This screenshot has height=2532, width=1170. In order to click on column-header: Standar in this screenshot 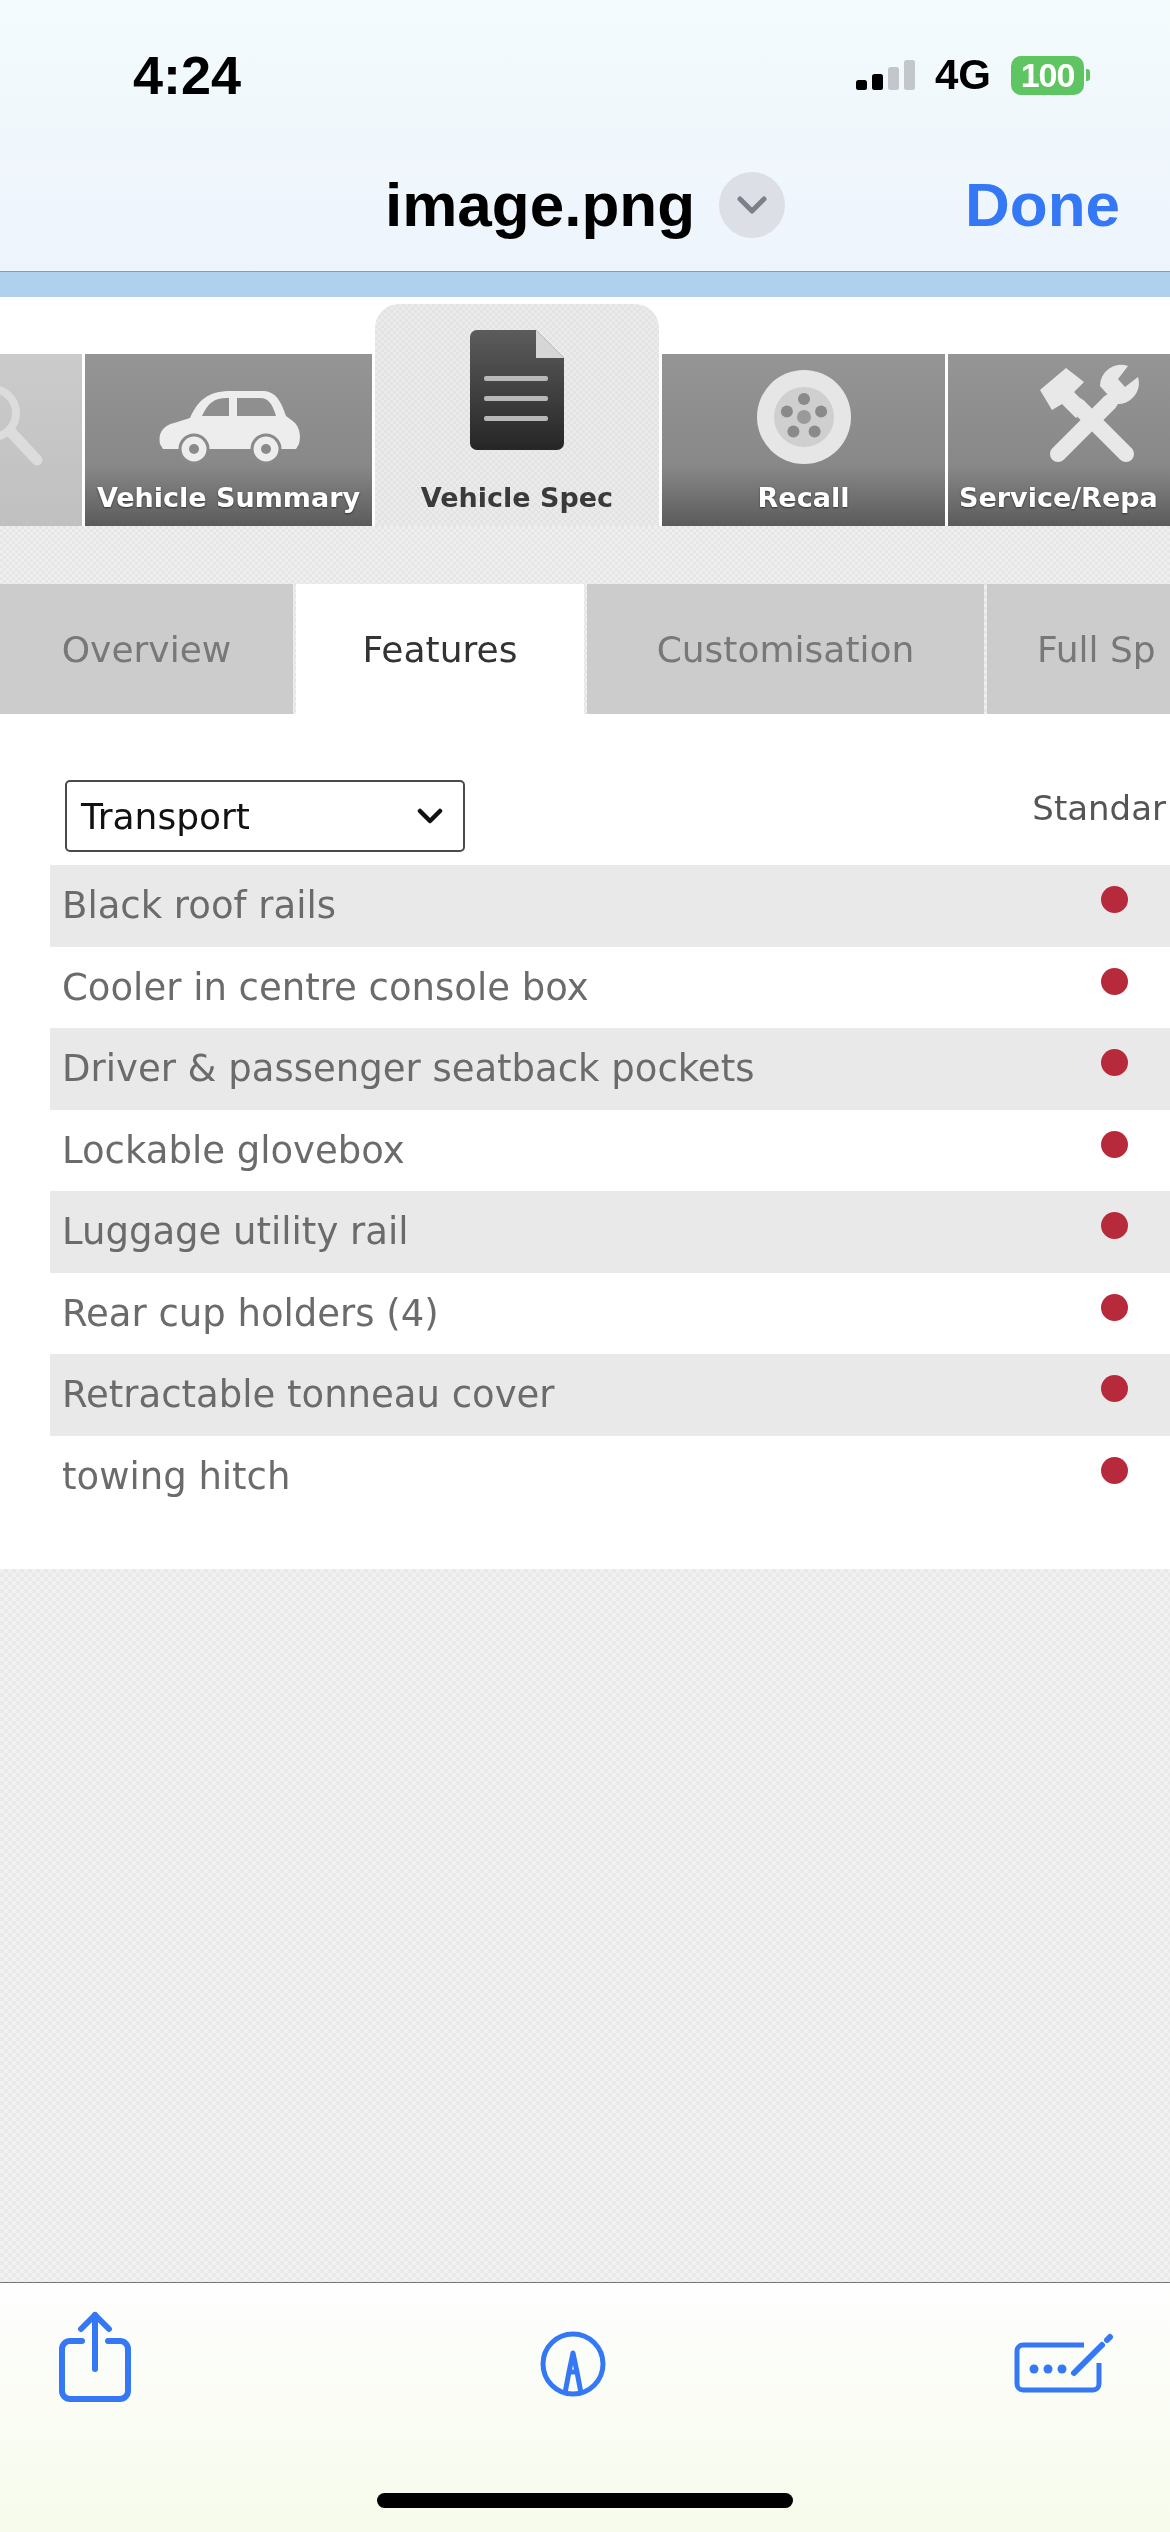, I will do `click(1099, 808)`.